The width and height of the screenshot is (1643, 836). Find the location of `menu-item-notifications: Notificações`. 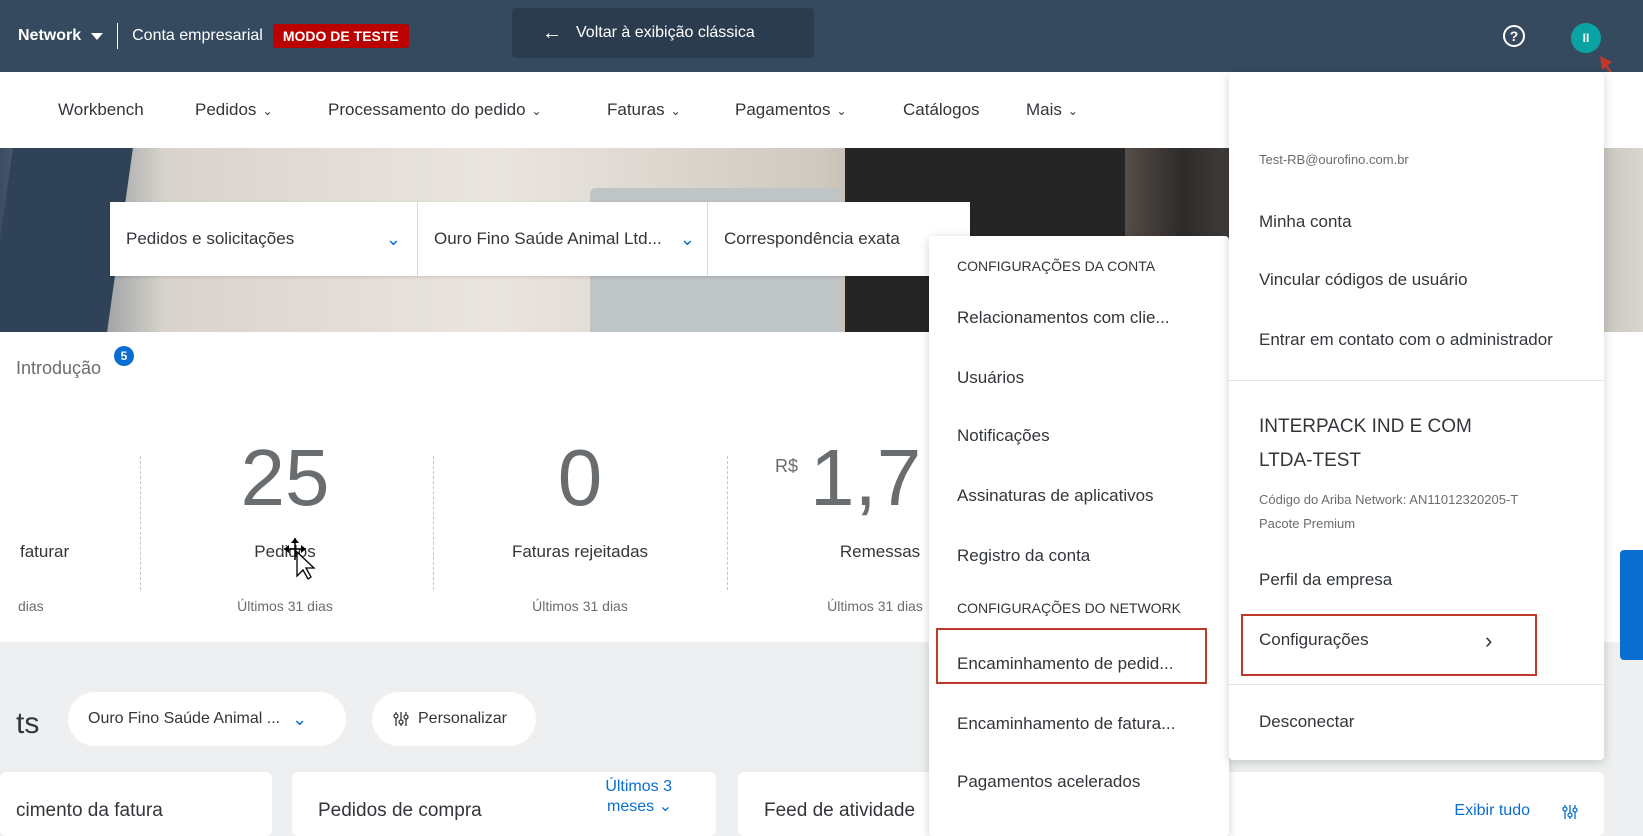

menu-item-notifications: Notificações is located at coordinates (1003, 436).